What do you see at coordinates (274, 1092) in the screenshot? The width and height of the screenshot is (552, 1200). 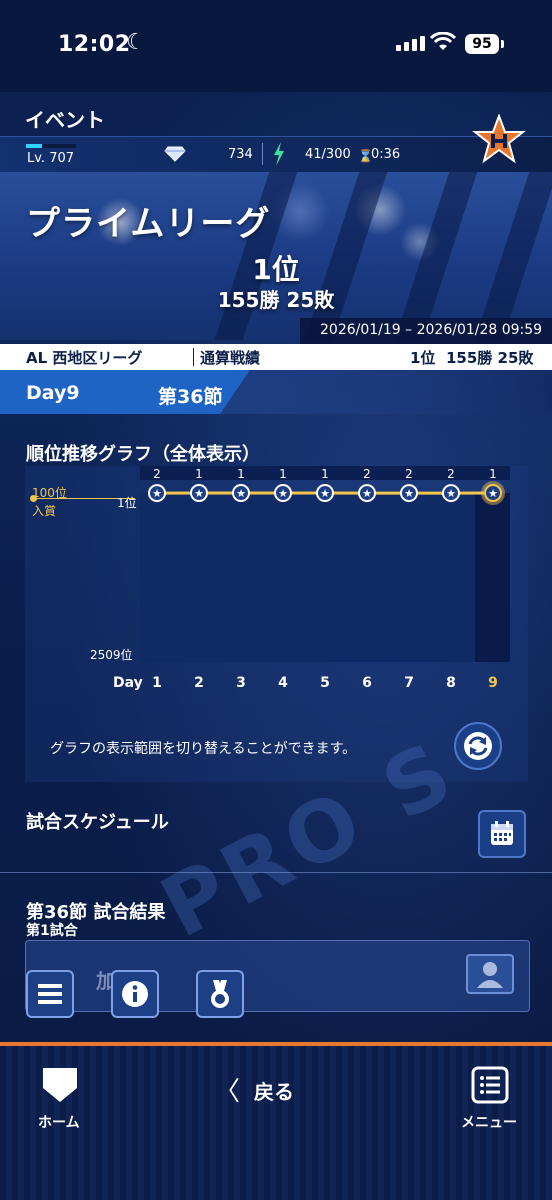 I see `back-label: 戻る` at bounding box center [274, 1092].